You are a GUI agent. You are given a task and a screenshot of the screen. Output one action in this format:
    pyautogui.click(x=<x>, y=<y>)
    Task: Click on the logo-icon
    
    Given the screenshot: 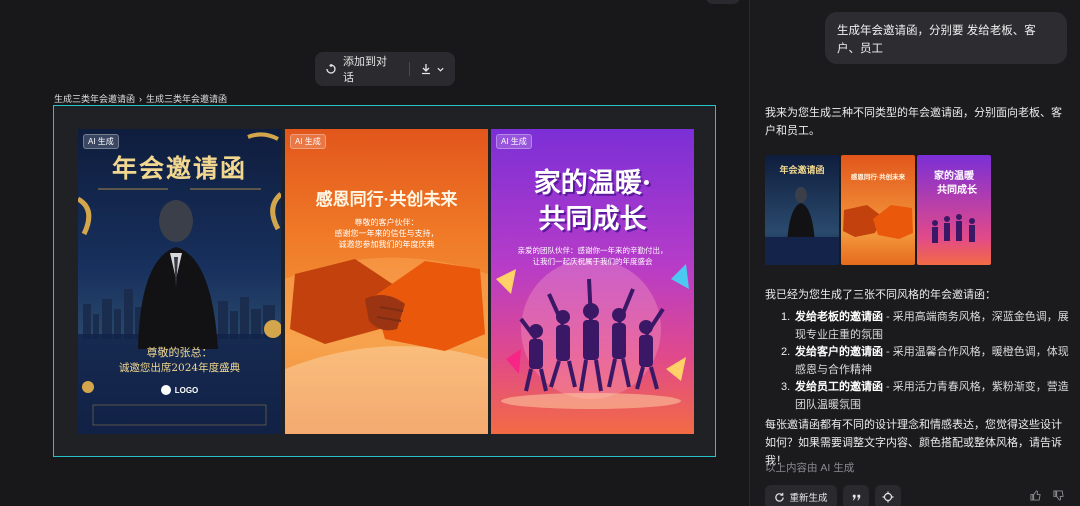 What is the action you would take?
    pyautogui.click(x=165, y=390)
    